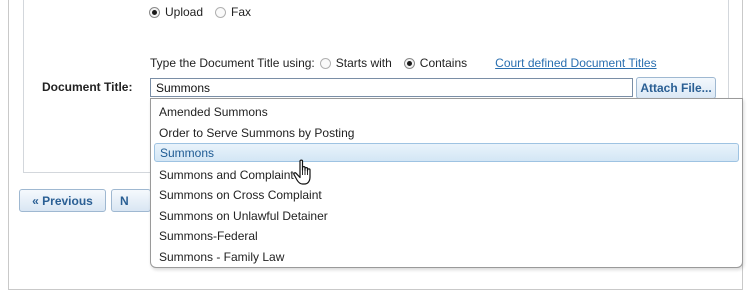  Describe the element at coordinates (446, 174) in the screenshot. I see `suggestion-item: Summons and Complaint` at that location.